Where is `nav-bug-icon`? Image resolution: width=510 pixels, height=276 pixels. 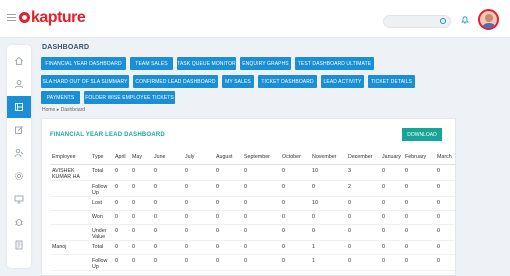 nav-bug-icon is located at coordinates (19, 222).